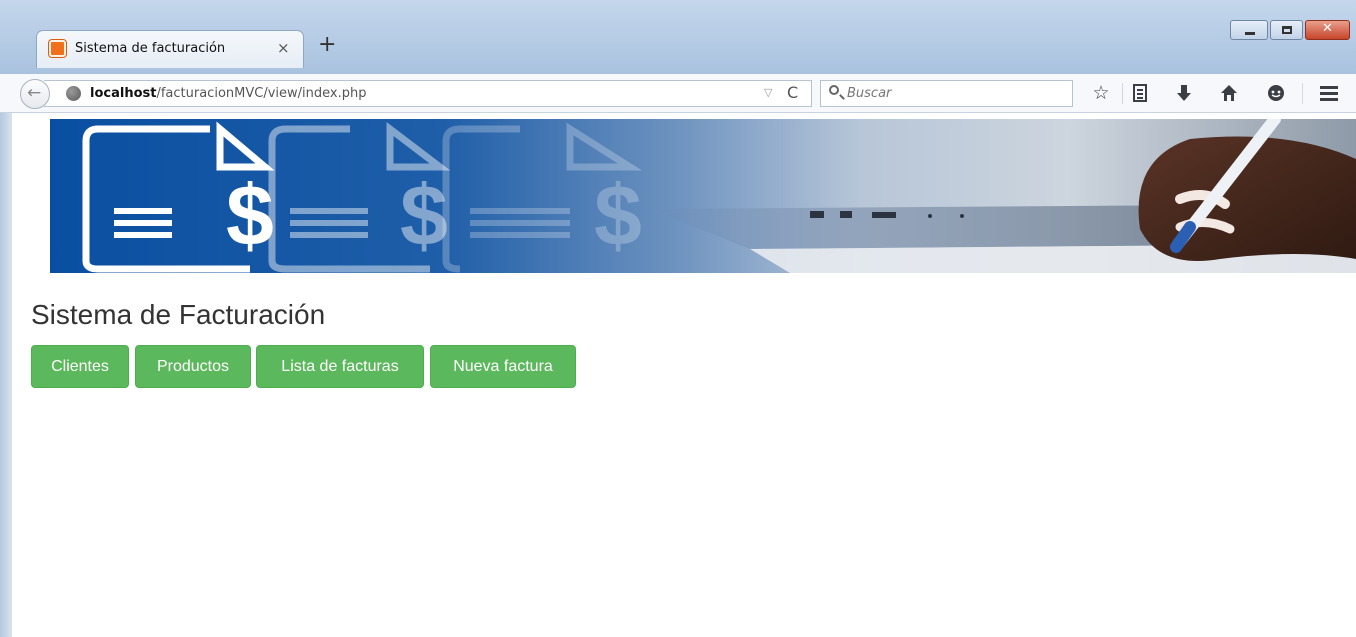  Describe the element at coordinates (57, 48) in the screenshot. I see `xampp-favicon-icon` at that location.